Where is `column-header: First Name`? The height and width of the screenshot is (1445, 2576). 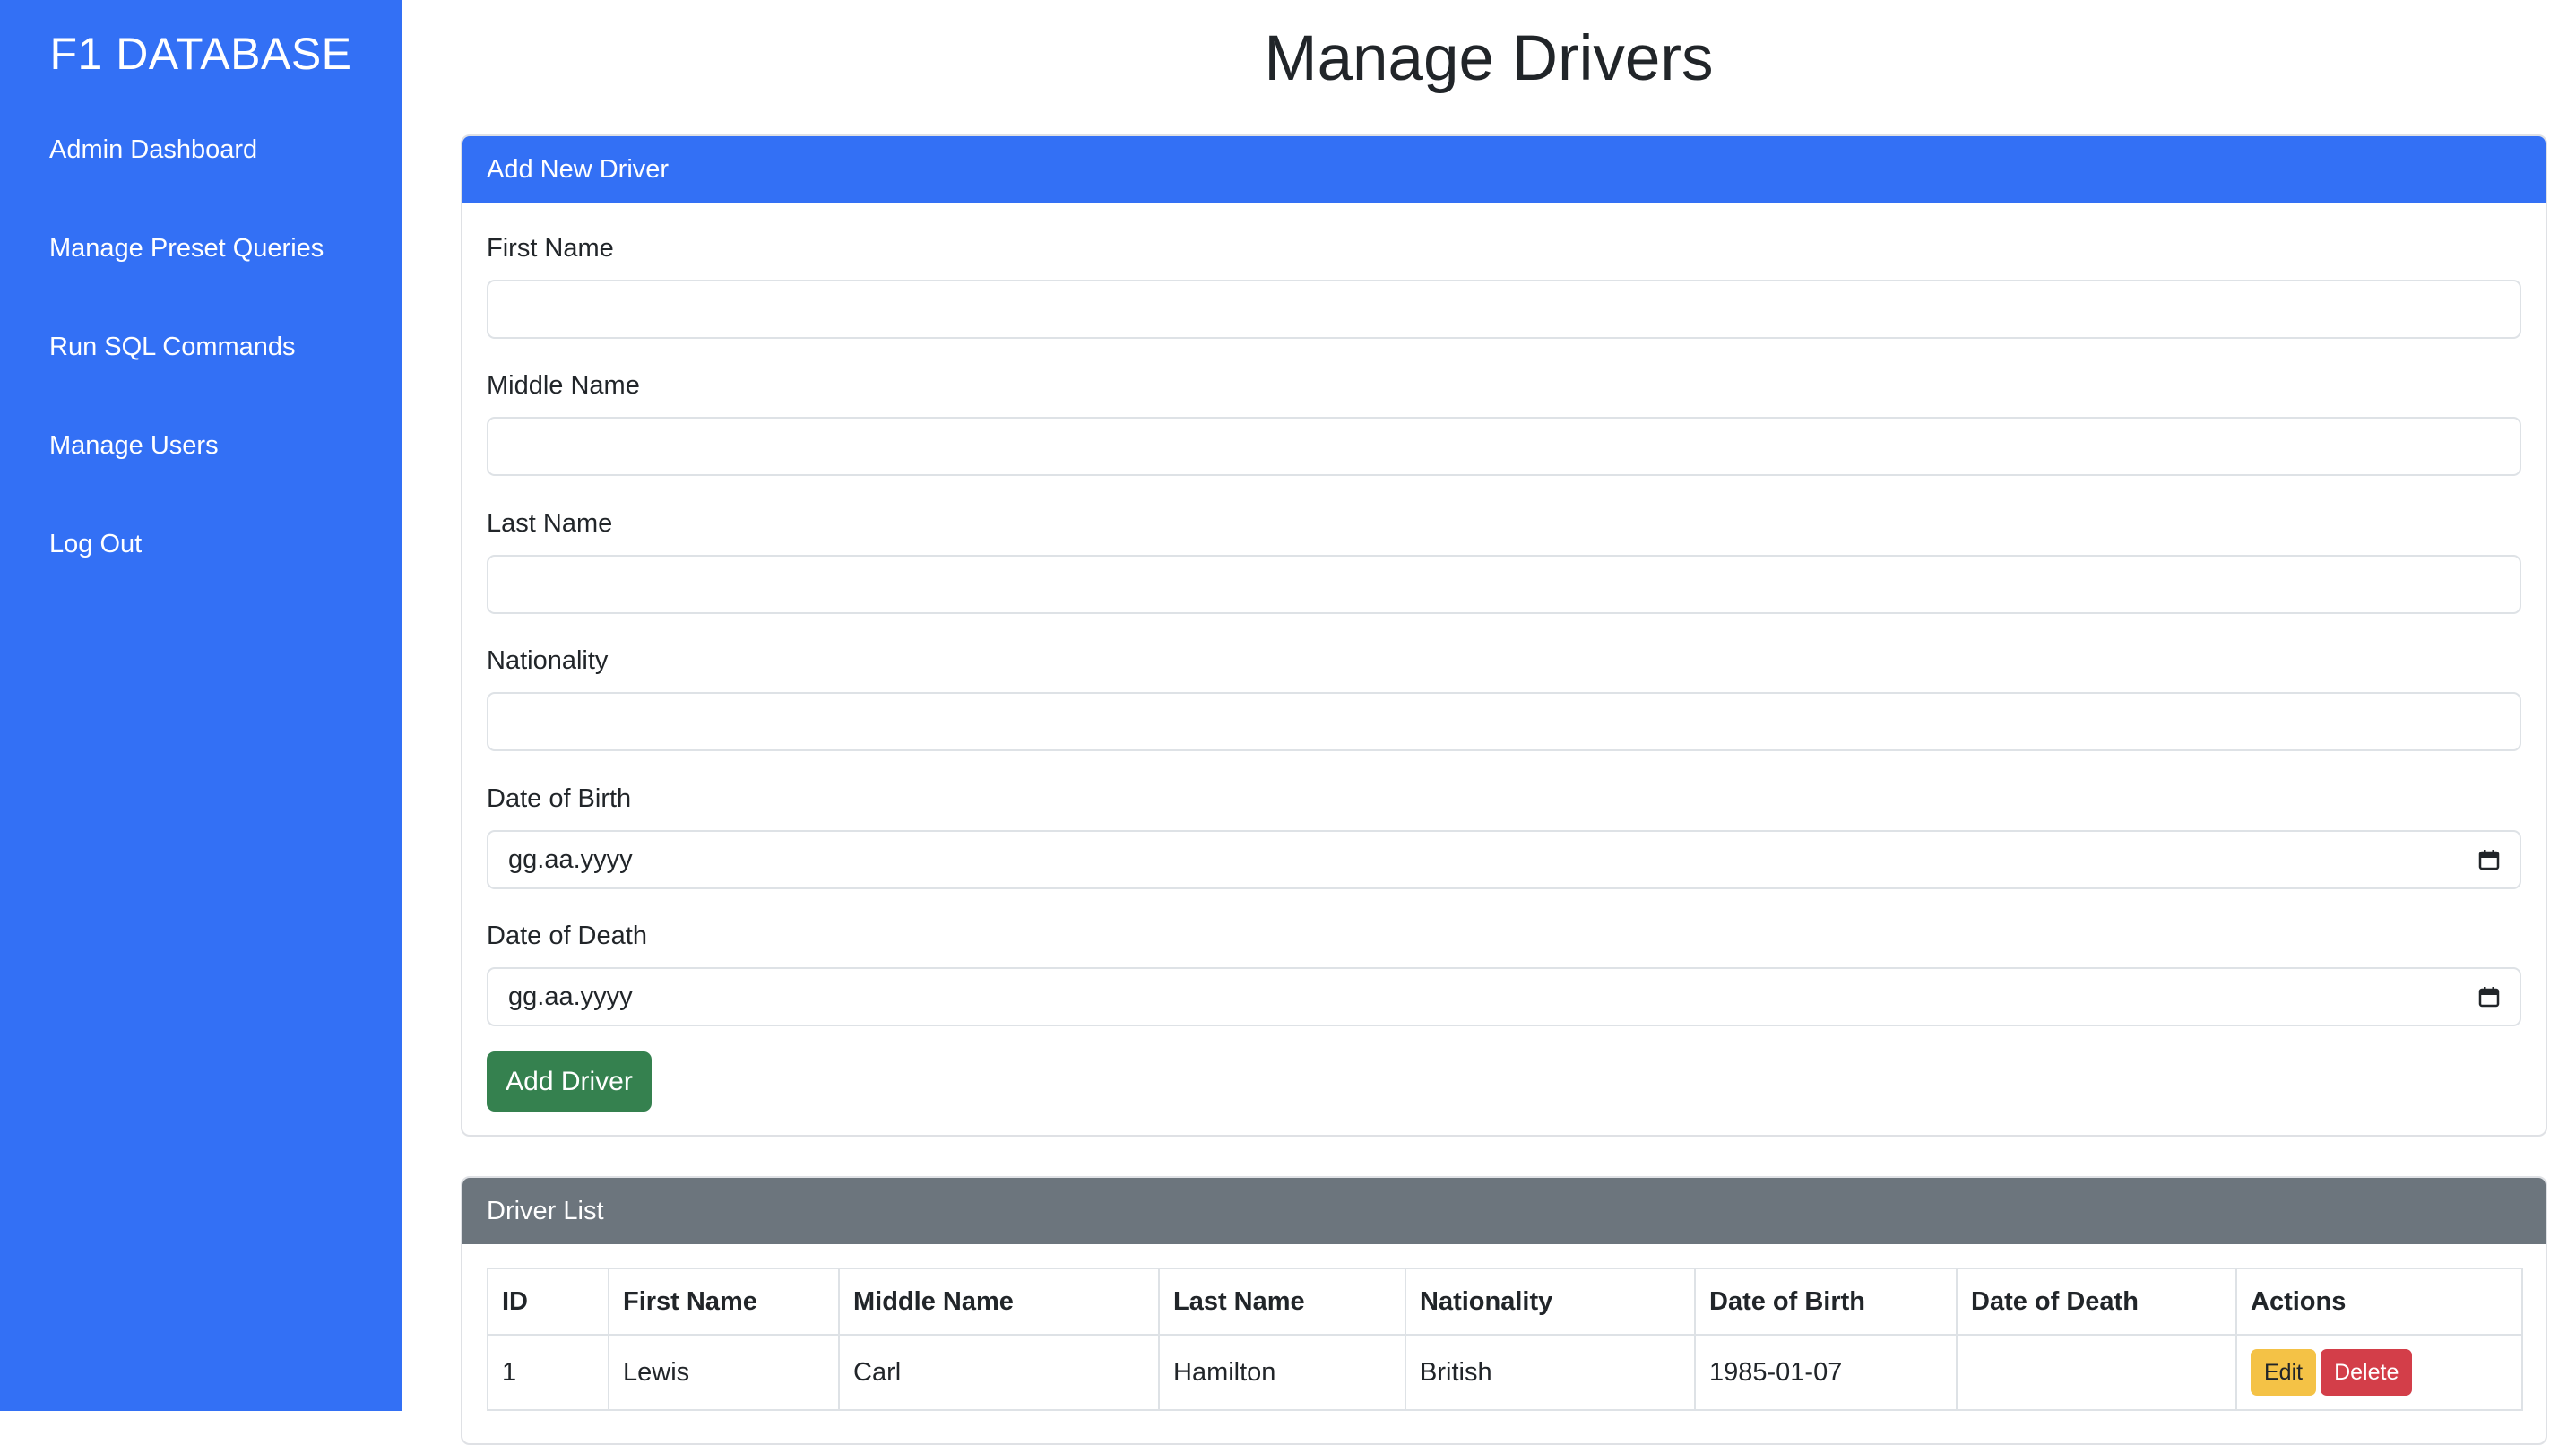 column-header: First Name is located at coordinates (724, 1302).